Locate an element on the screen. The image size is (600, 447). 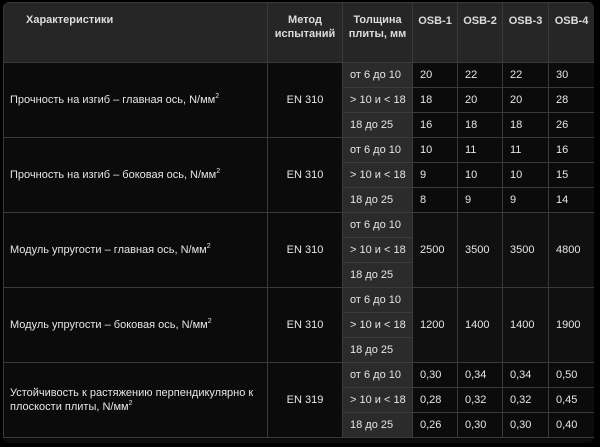
value-cell: 15 is located at coordinates (571, 175).